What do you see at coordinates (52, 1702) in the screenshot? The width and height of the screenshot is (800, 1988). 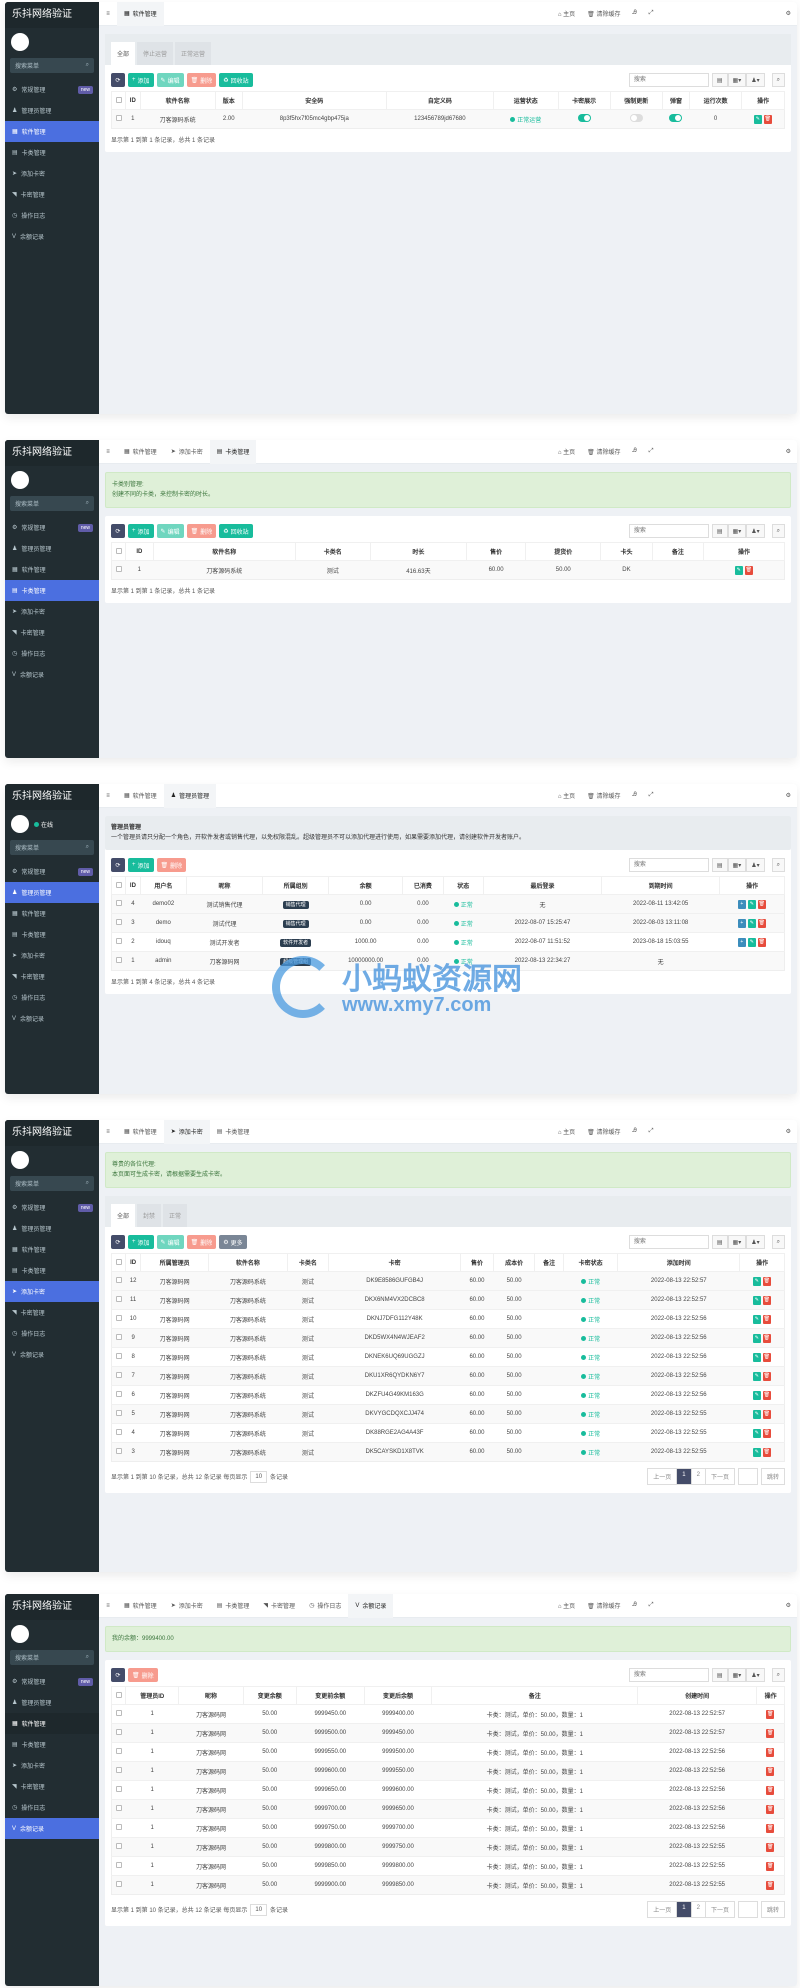 I see `sidebar-item: ♟ 管理员管理` at bounding box center [52, 1702].